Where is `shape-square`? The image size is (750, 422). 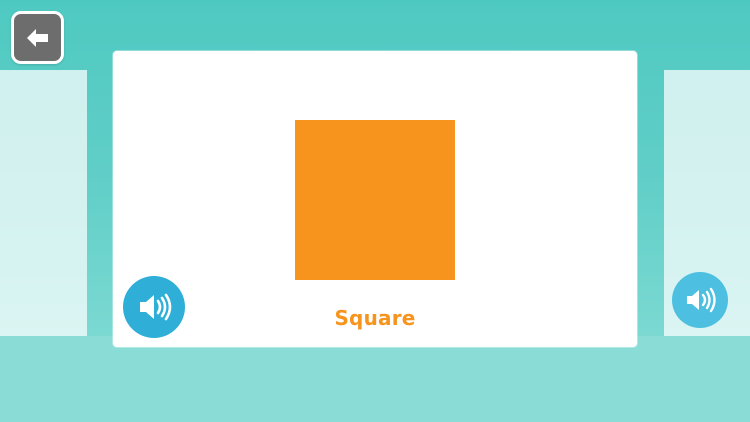
shape-square is located at coordinates (375, 200).